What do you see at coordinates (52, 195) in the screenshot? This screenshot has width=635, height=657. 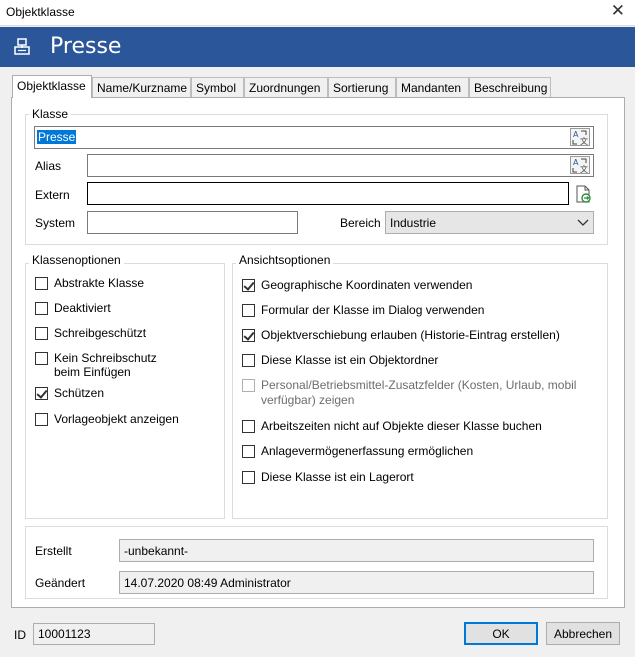 I see `extern-label: Extern` at bounding box center [52, 195].